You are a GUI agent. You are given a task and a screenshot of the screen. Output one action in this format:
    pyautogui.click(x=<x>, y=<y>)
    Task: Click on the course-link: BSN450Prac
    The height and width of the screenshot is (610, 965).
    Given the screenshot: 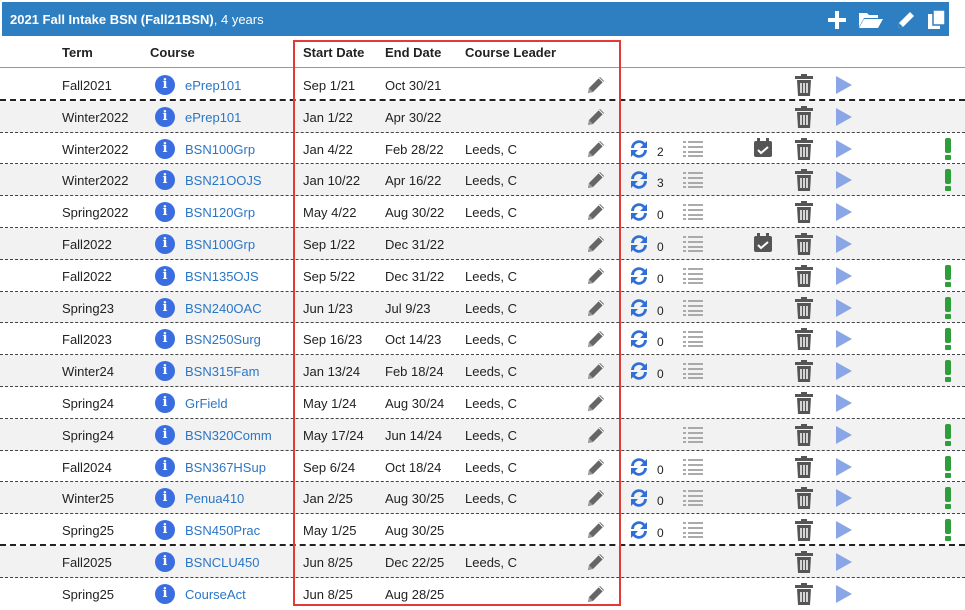 What is the action you would take?
    pyautogui.click(x=222, y=530)
    